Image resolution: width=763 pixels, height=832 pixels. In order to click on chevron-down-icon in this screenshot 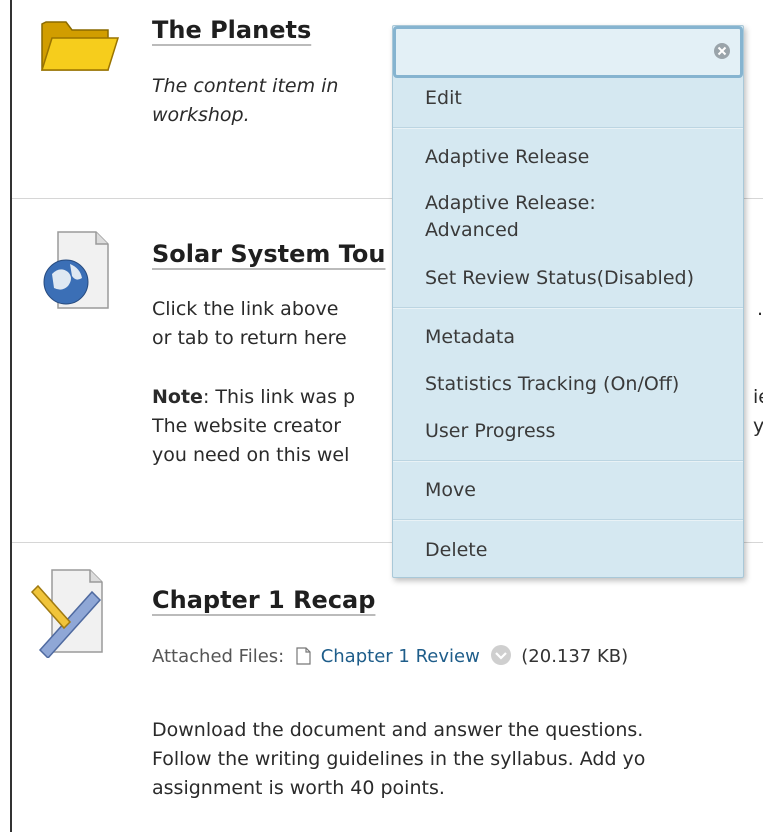, I will do `click(501, 657)`.